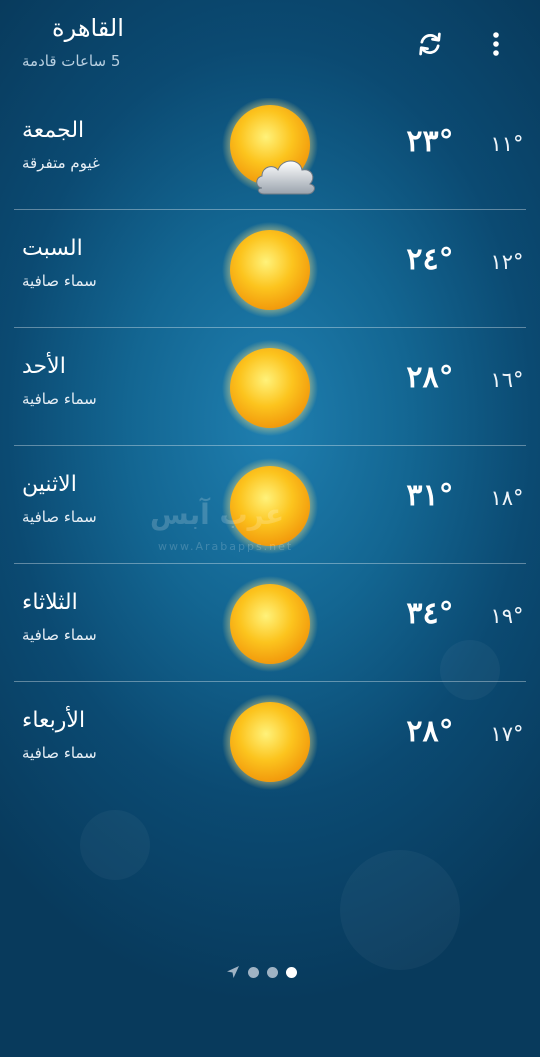 The width and height of the screenshot is (540, 1057). I want to click on forecast-row: السبت سماء صافية ٢٤° ١٢°, so click(270, 269).